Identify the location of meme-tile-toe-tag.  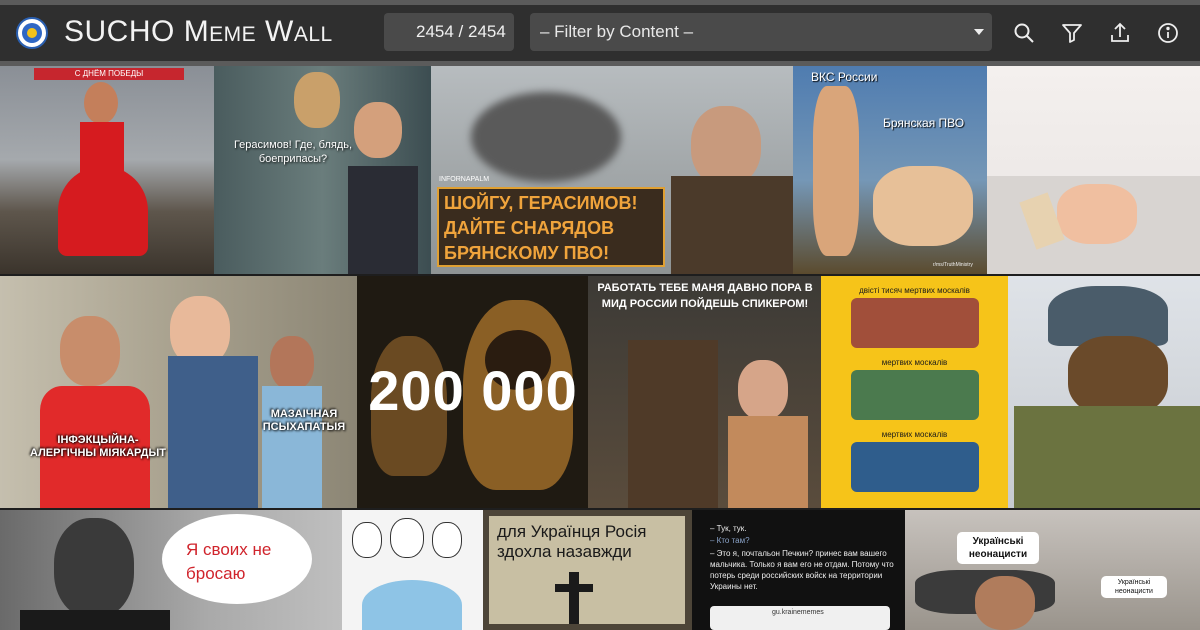
(1093, 170).